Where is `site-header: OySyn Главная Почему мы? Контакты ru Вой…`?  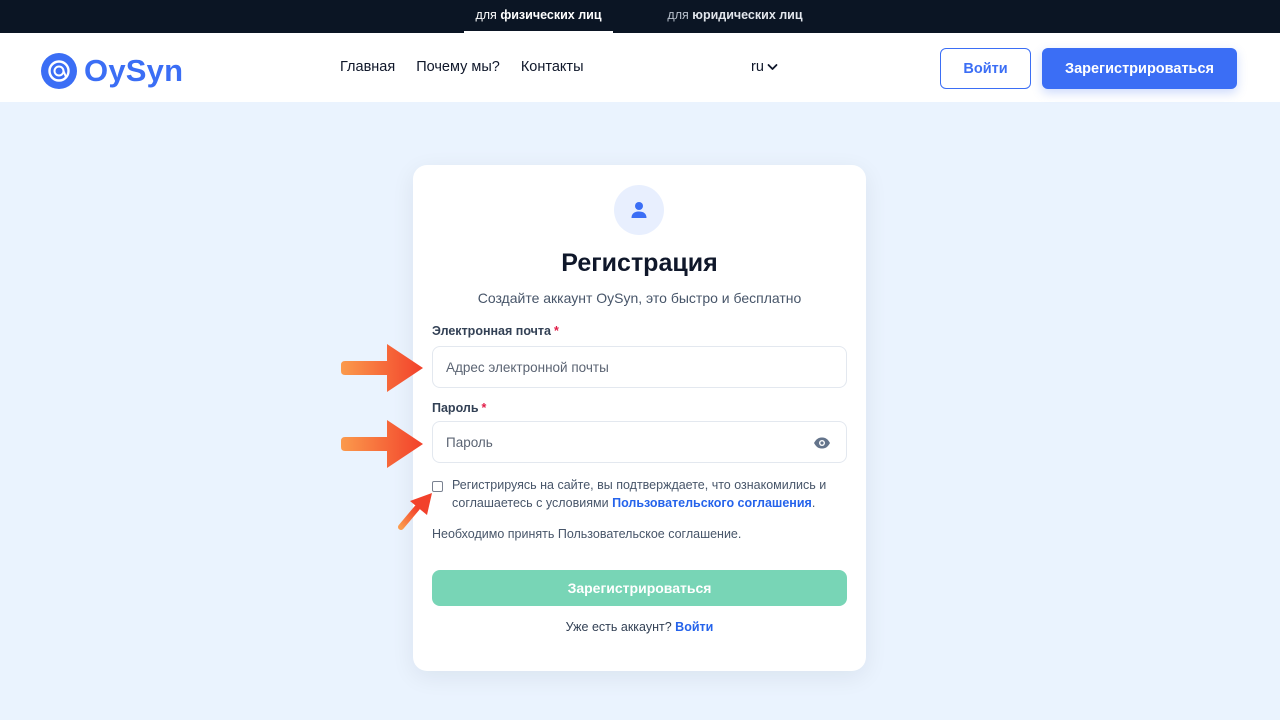 site-header: OySyn Главная Почему мы? Контакты ru Вой… is located at coordinates (640, 67).